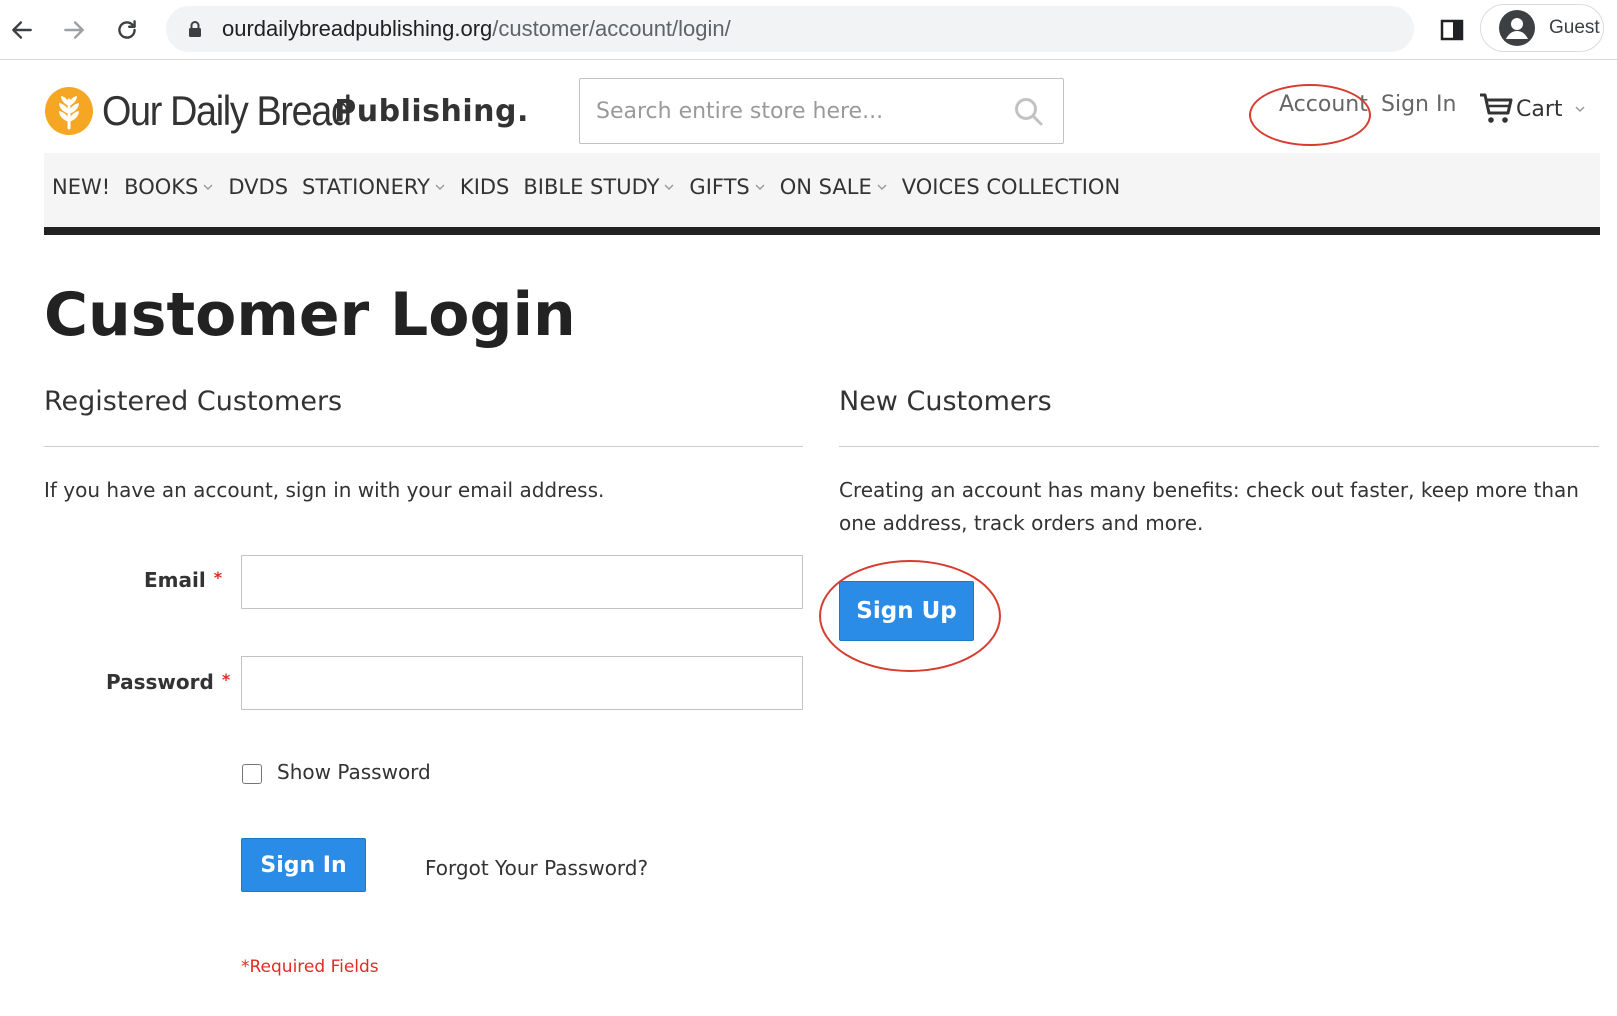 The image size is (1617, 1016). What do you see at coordinates (161, 187) in the screenshot?
I see `nav-item-label: BOOKS` at bounding box center [161, 187].